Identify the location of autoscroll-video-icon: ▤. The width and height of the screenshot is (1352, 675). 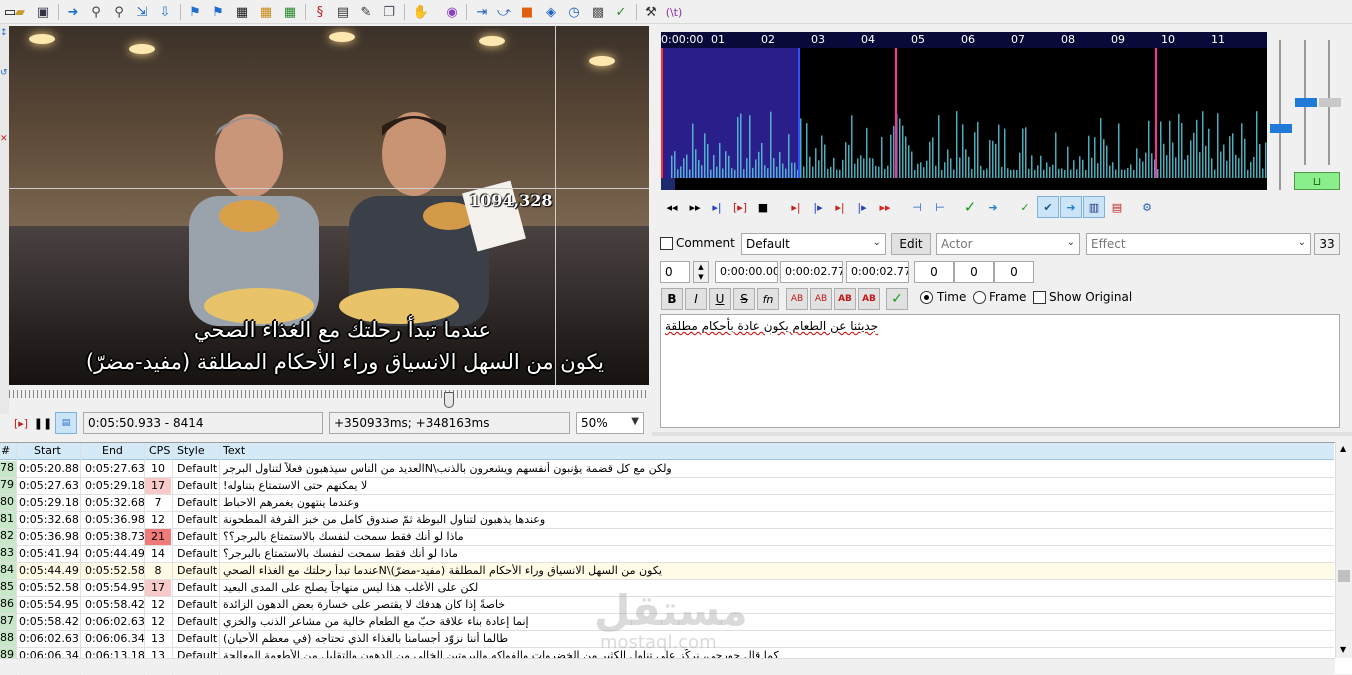
(66, 423).